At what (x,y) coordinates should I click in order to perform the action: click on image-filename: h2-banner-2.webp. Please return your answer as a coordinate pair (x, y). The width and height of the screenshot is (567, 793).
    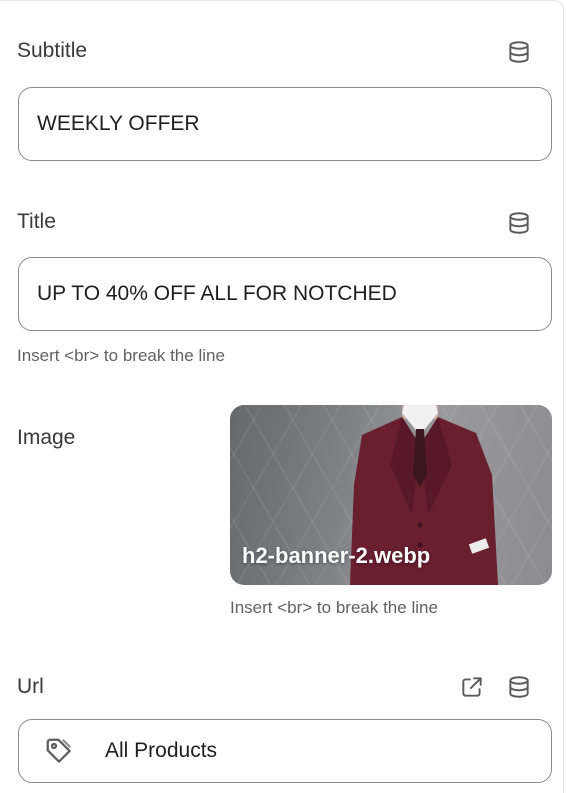
    Looking at the image, I should click on (336, 555).